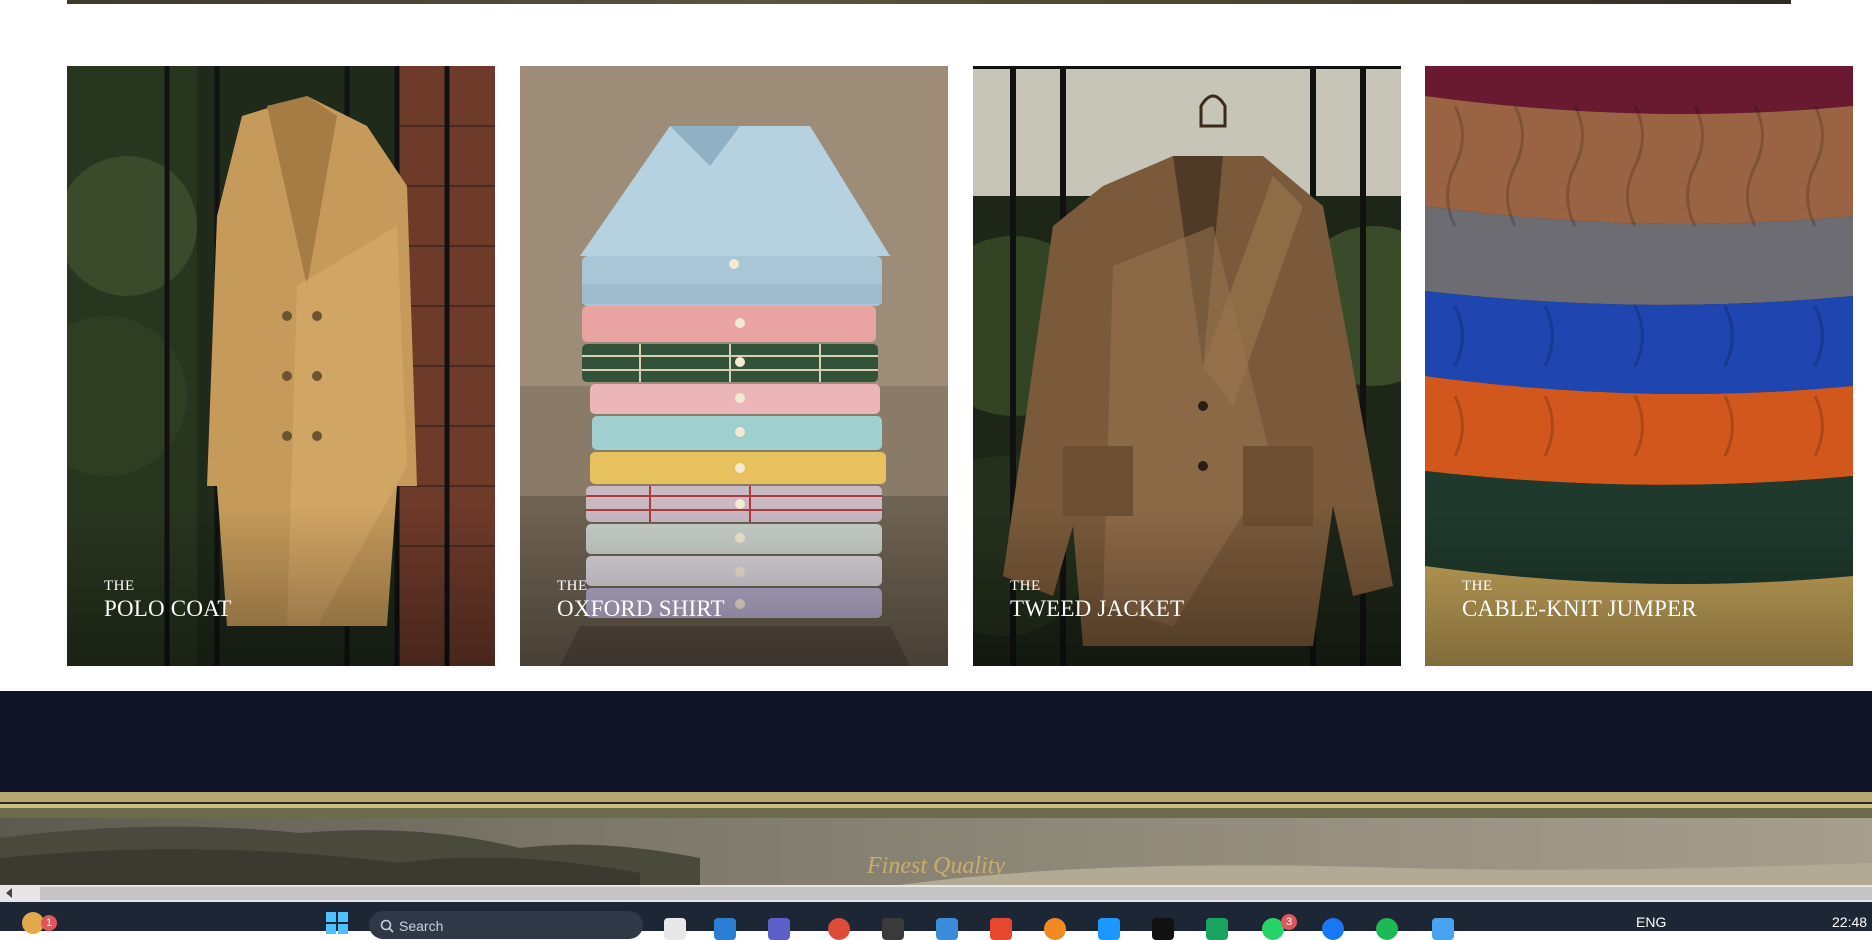  Describe the element at coordinates (779, 929) in the screenshot. I see `teams-icon` at that location.